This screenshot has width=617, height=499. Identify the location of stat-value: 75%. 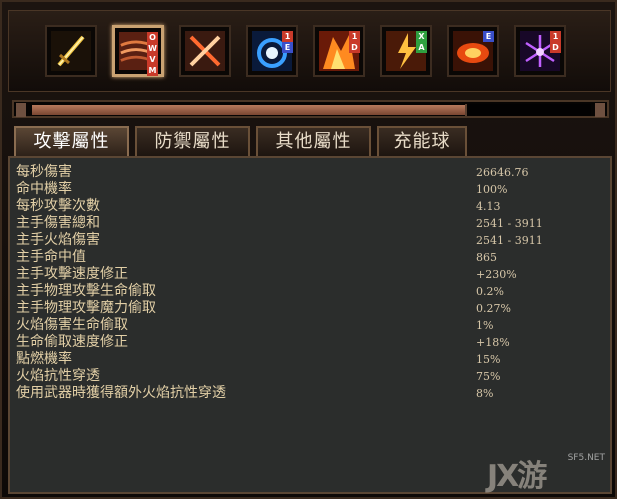
(488, 376).